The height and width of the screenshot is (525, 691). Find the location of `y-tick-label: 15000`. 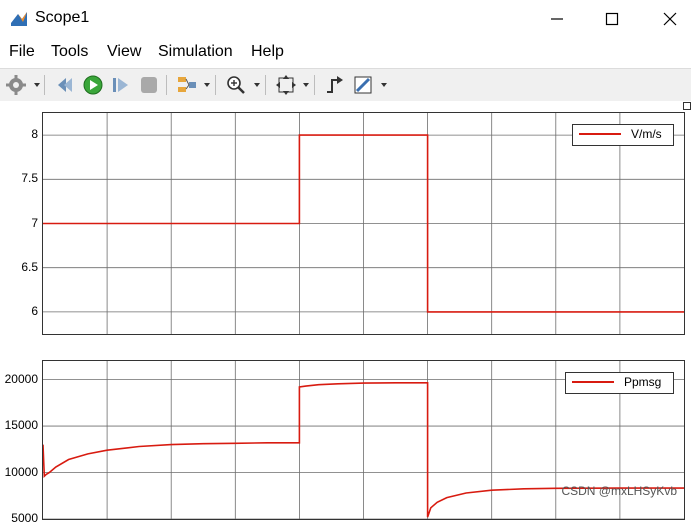

y-tick-label: 15000 is located at coordinates (21, 425).